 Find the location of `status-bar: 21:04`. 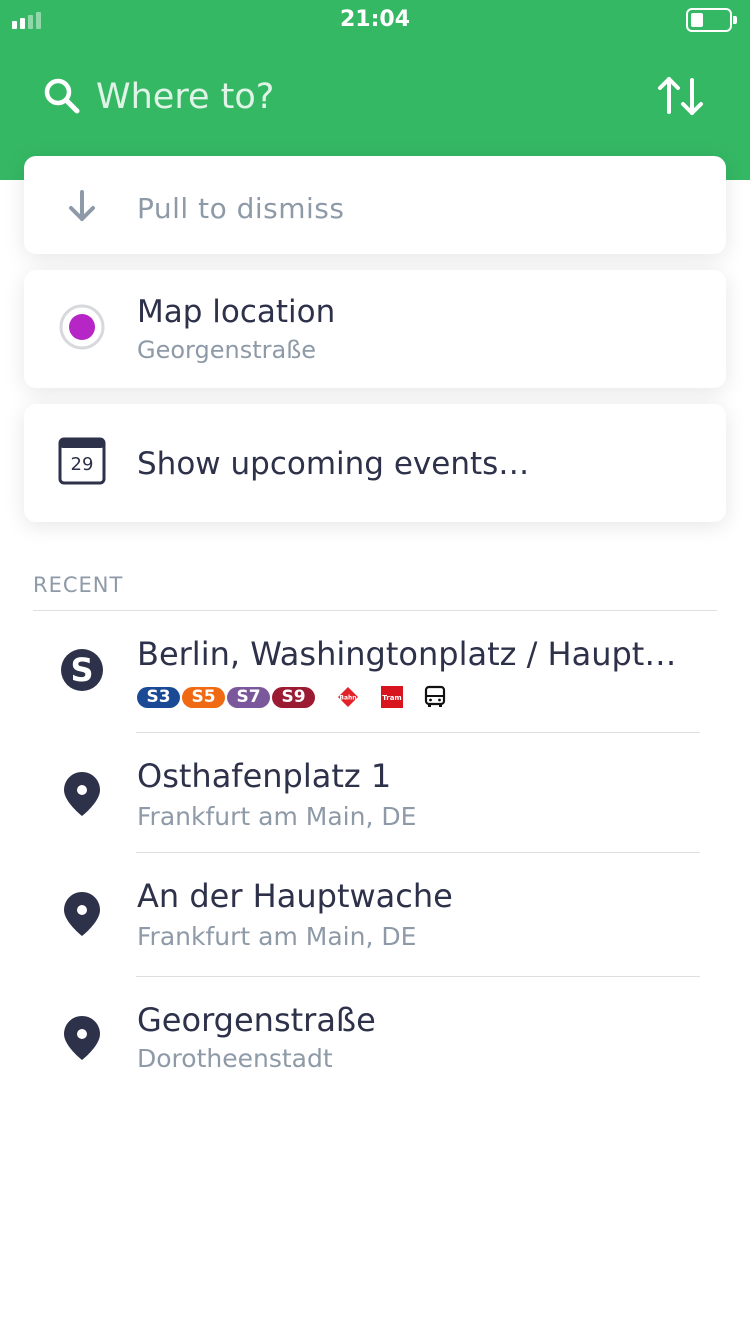

status-bar: 21:04 is located at coordinates (375, 20).